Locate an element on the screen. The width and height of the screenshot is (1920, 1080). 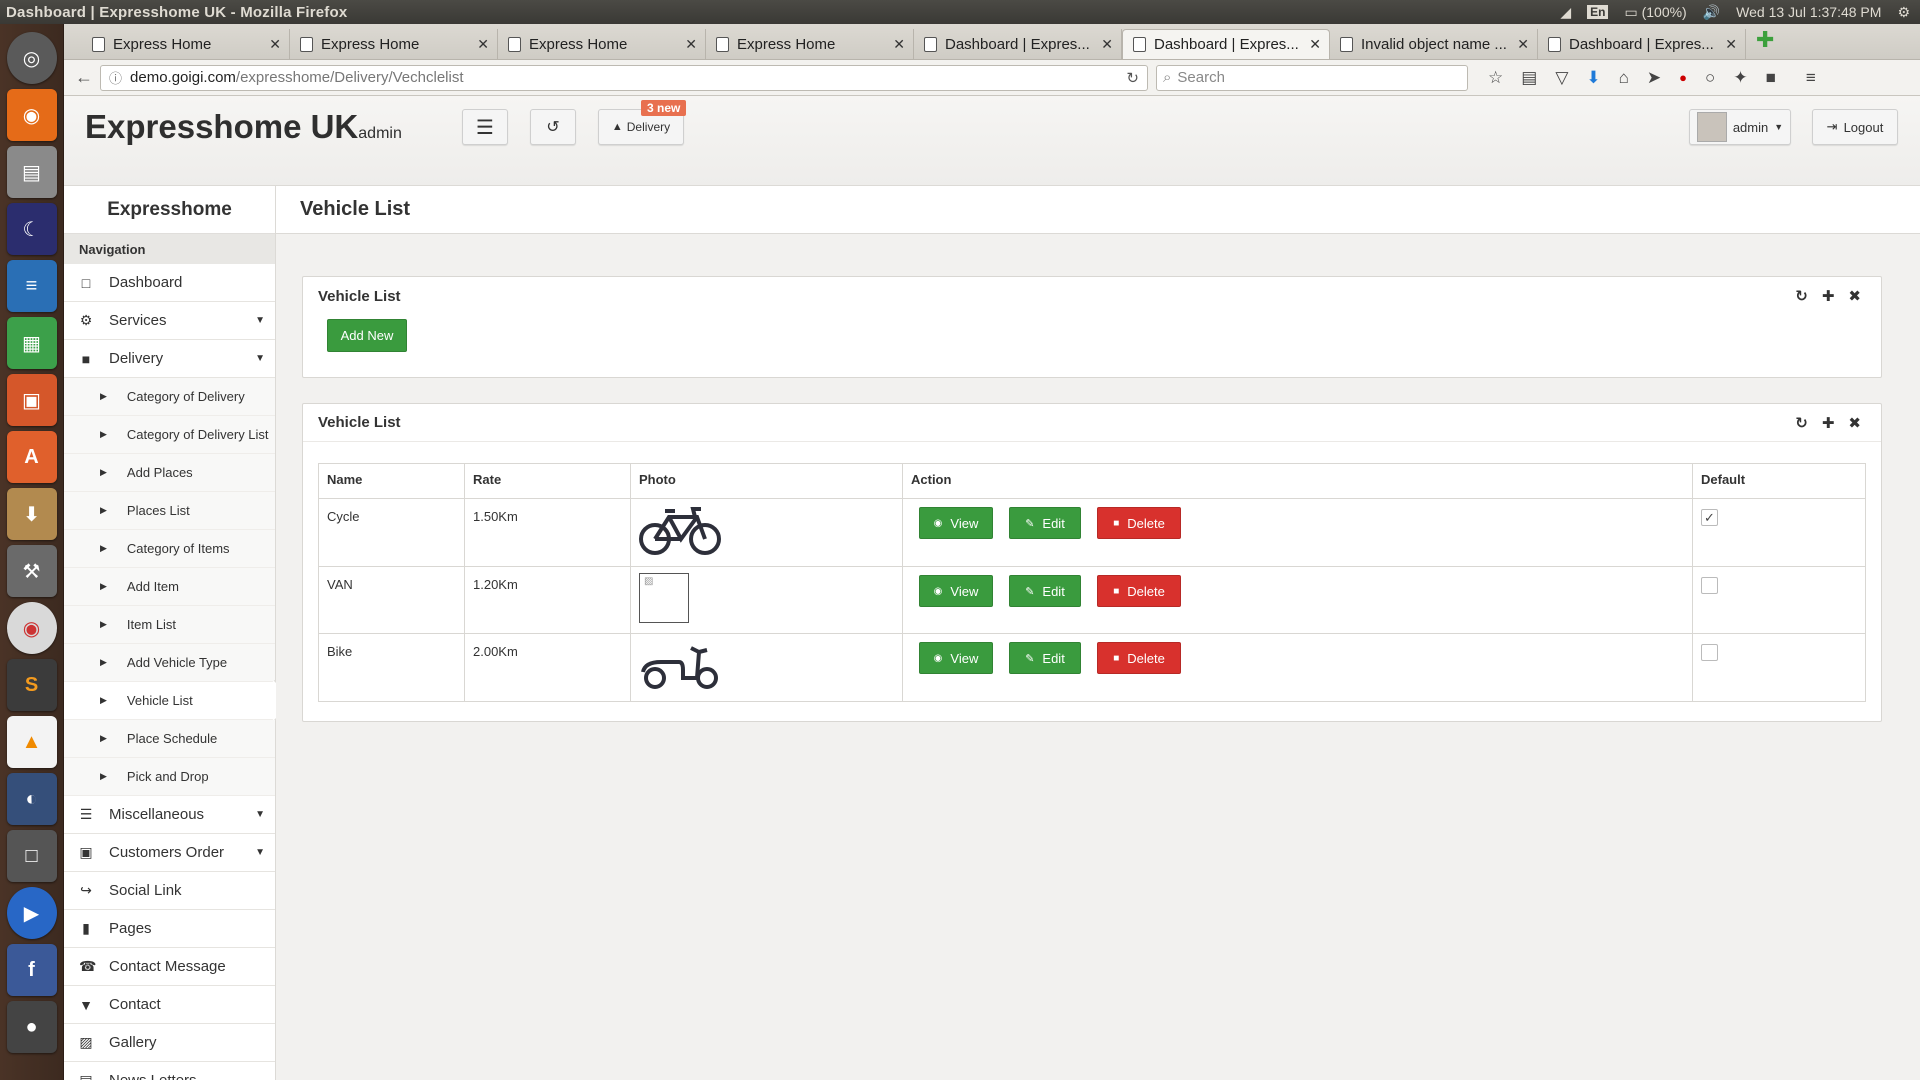
sidebar-item-miscellaneous: ☰ Miscellaneous ▼ is located at coordinates (169, 815).